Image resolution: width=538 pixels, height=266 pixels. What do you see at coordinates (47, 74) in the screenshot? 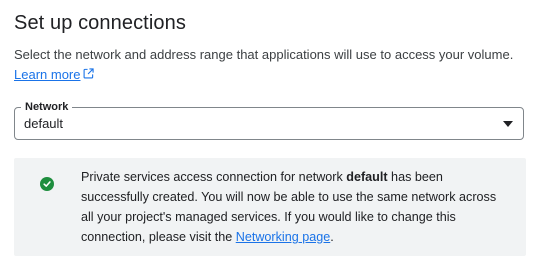
I see `learn-more-label: Learn more` at bounding box center [47, 74].